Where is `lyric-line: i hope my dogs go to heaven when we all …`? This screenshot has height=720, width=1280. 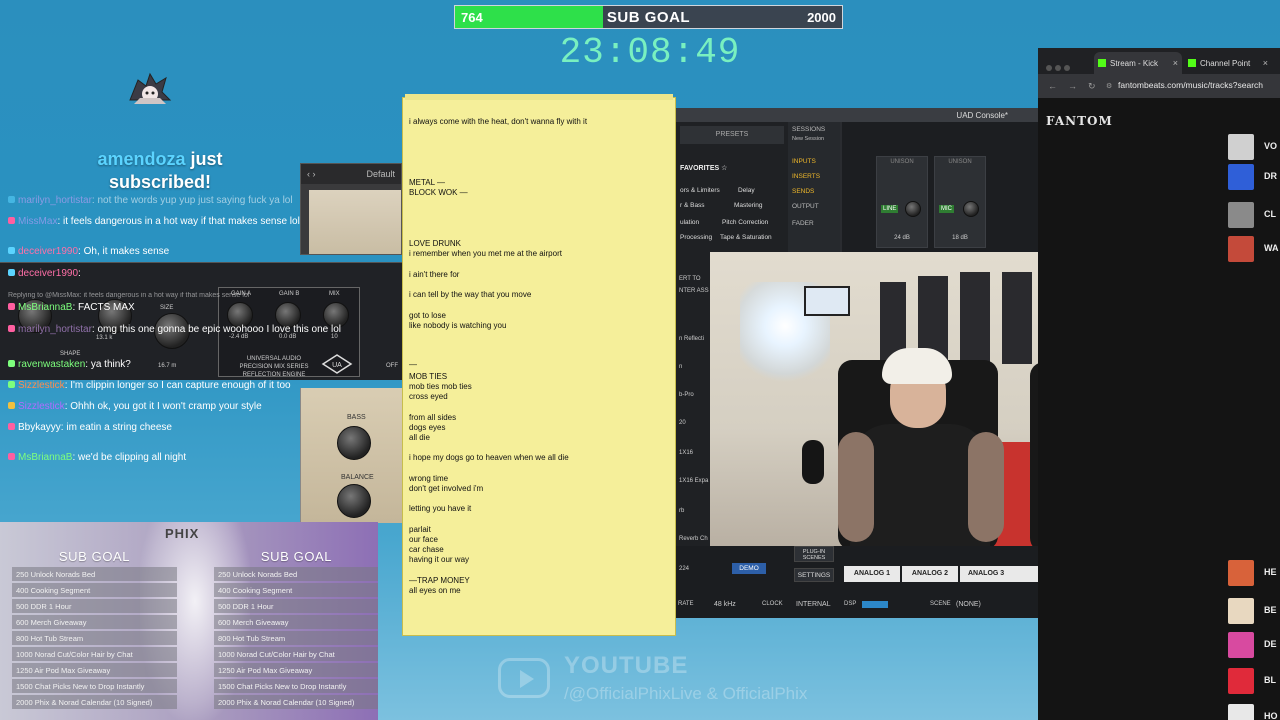 lyric-line: i hope my dogs go to heaven when we all … is located at coordinates (489, 457).